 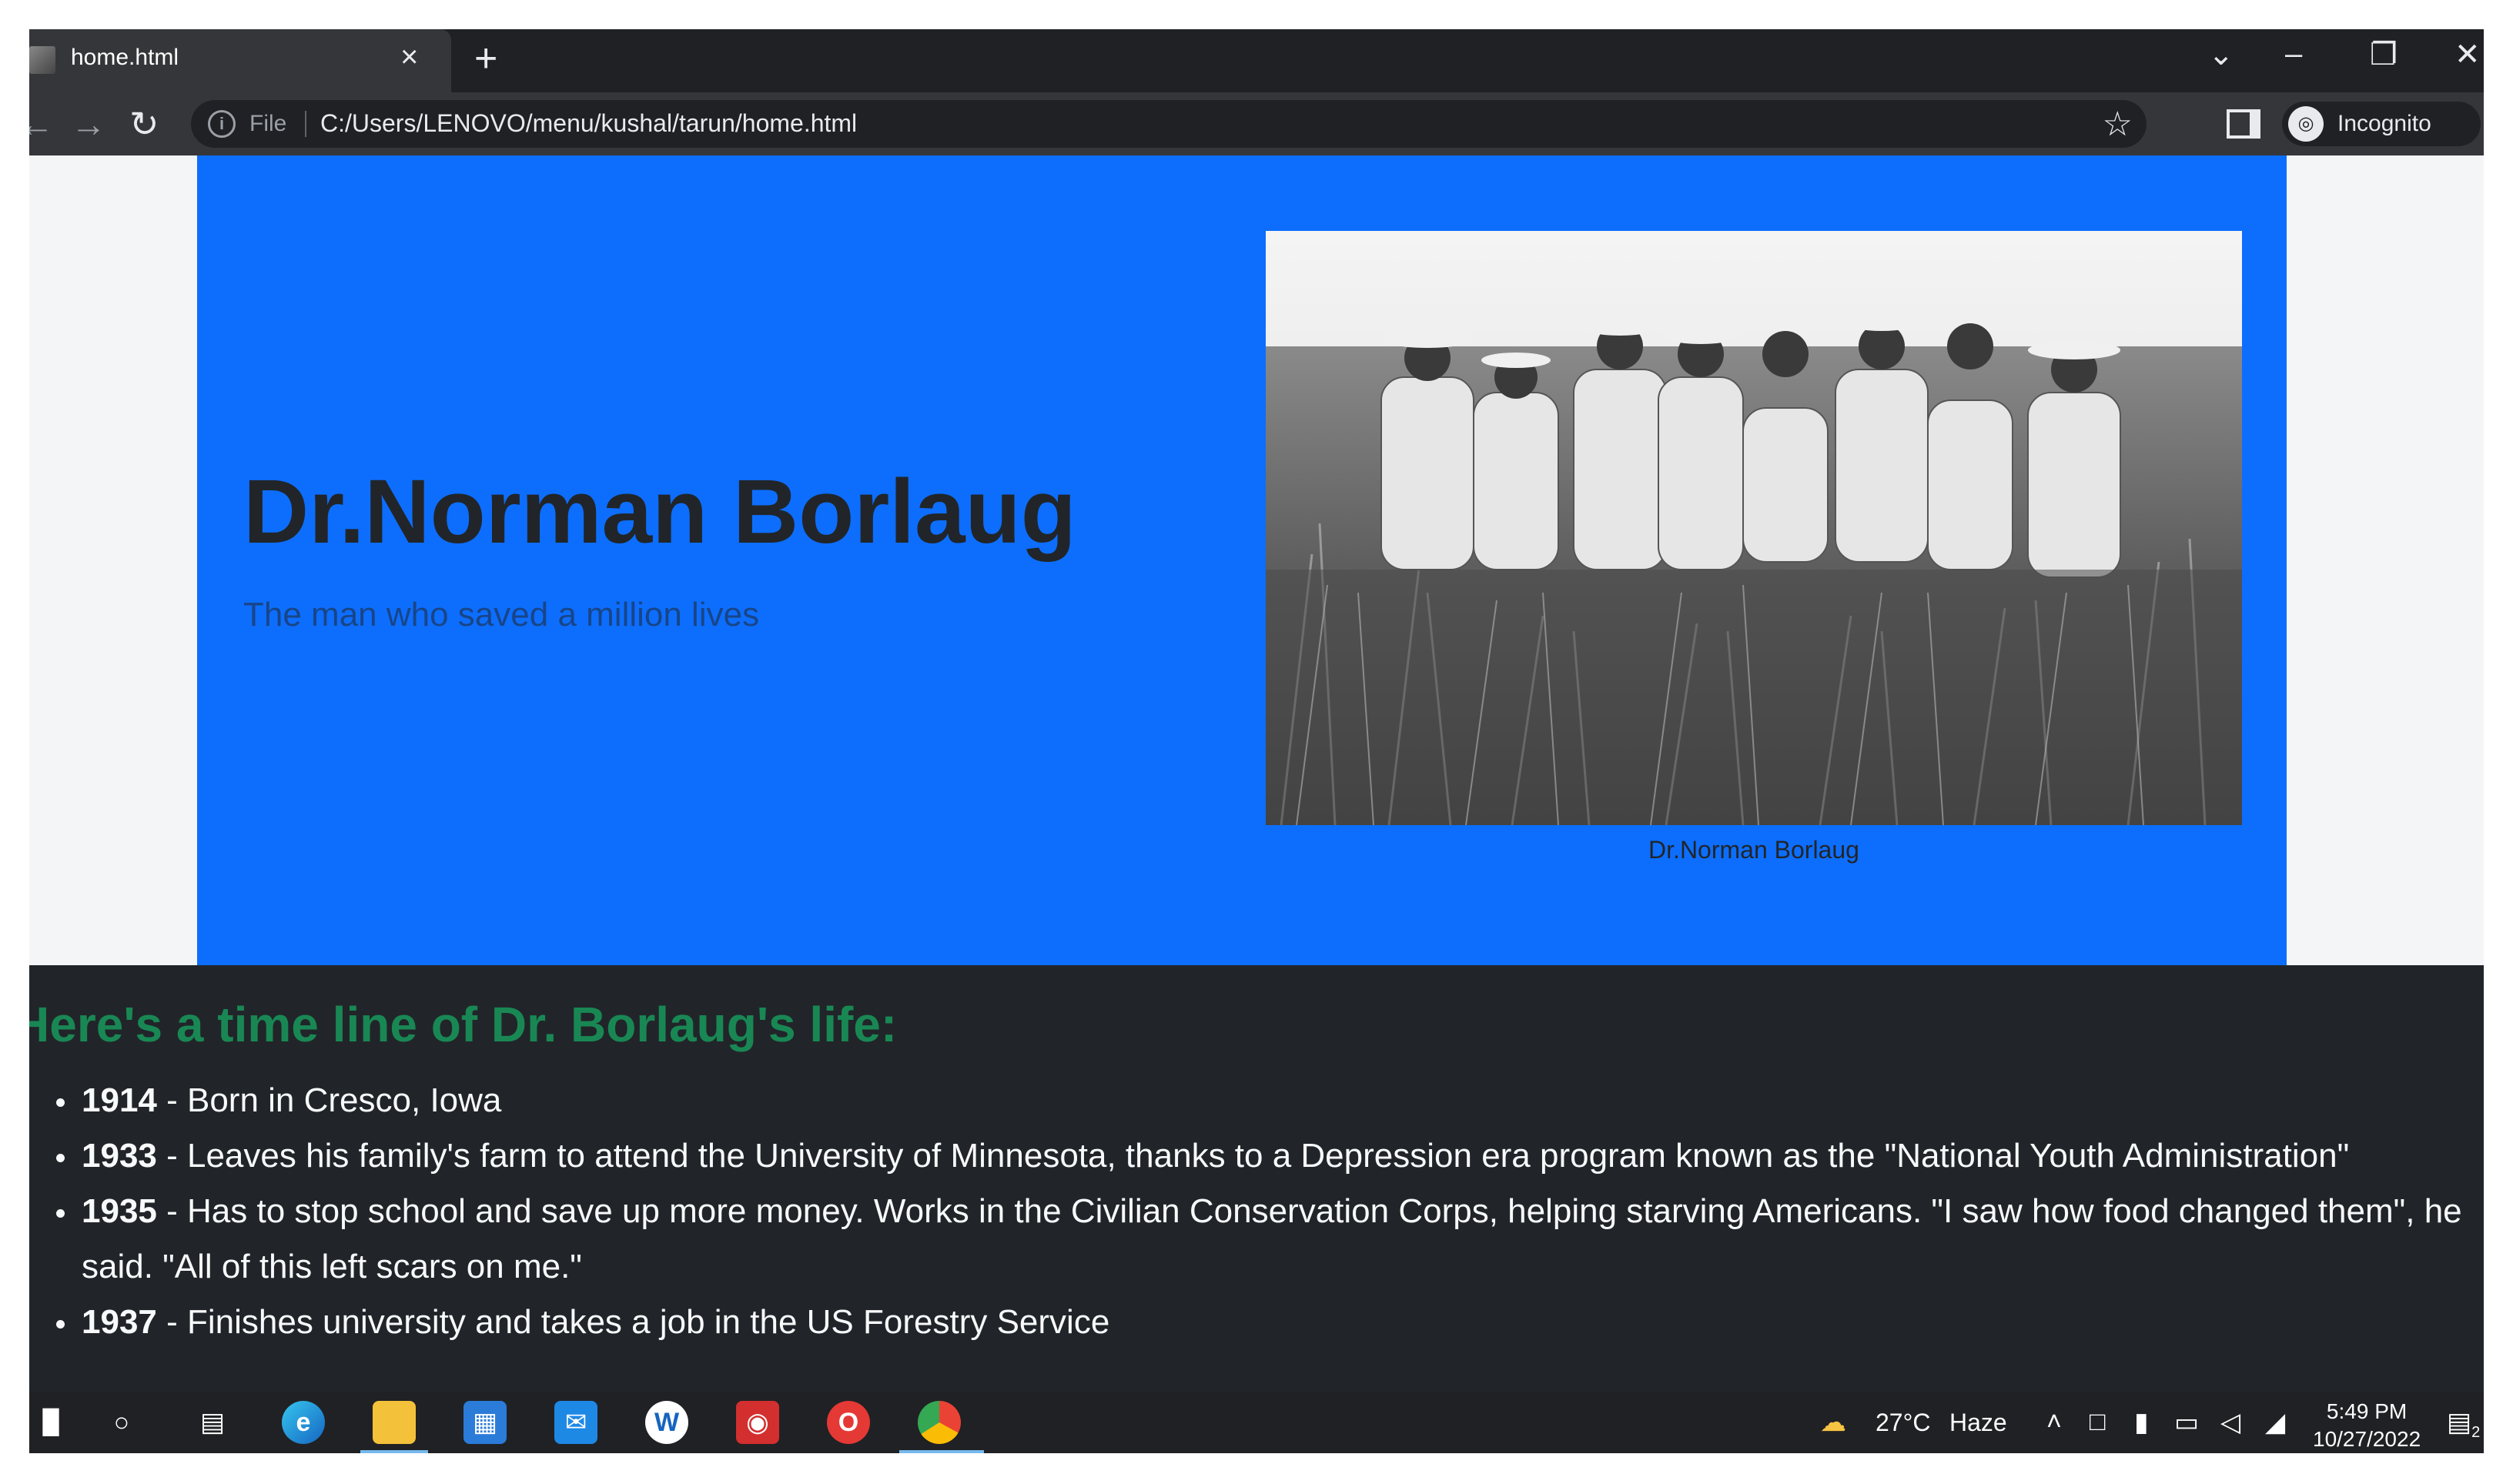 I want to click on back-arrow-icon: ←, so click(x=41, y=124).